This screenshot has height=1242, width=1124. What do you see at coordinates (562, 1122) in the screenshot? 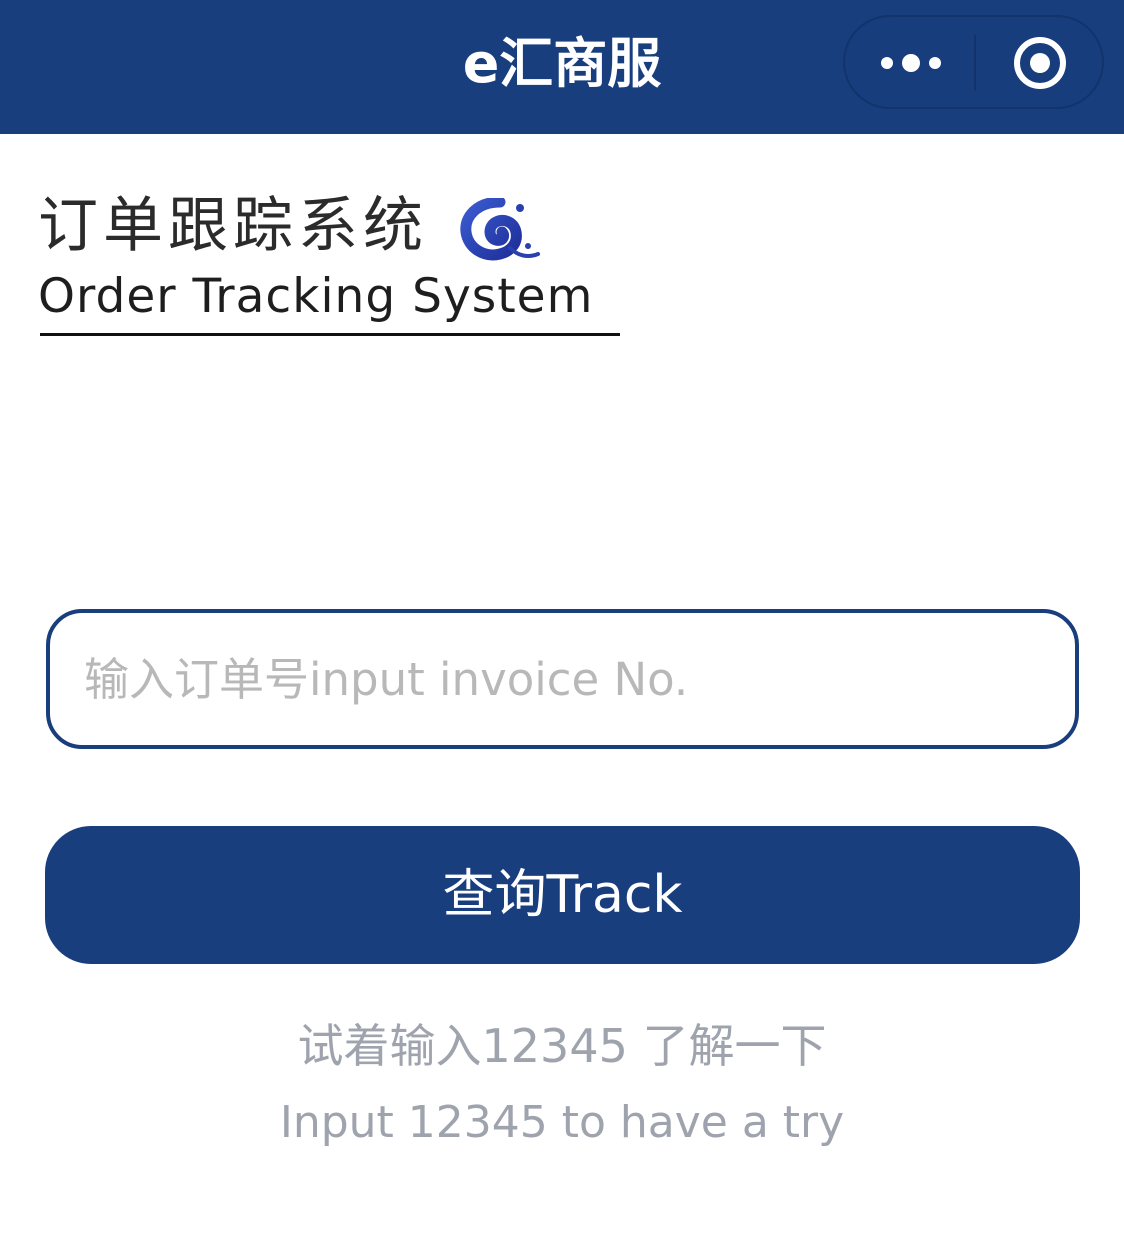
I see `hint-text-english: Input 12345 to have a try` at bounding box center [562, 1122].